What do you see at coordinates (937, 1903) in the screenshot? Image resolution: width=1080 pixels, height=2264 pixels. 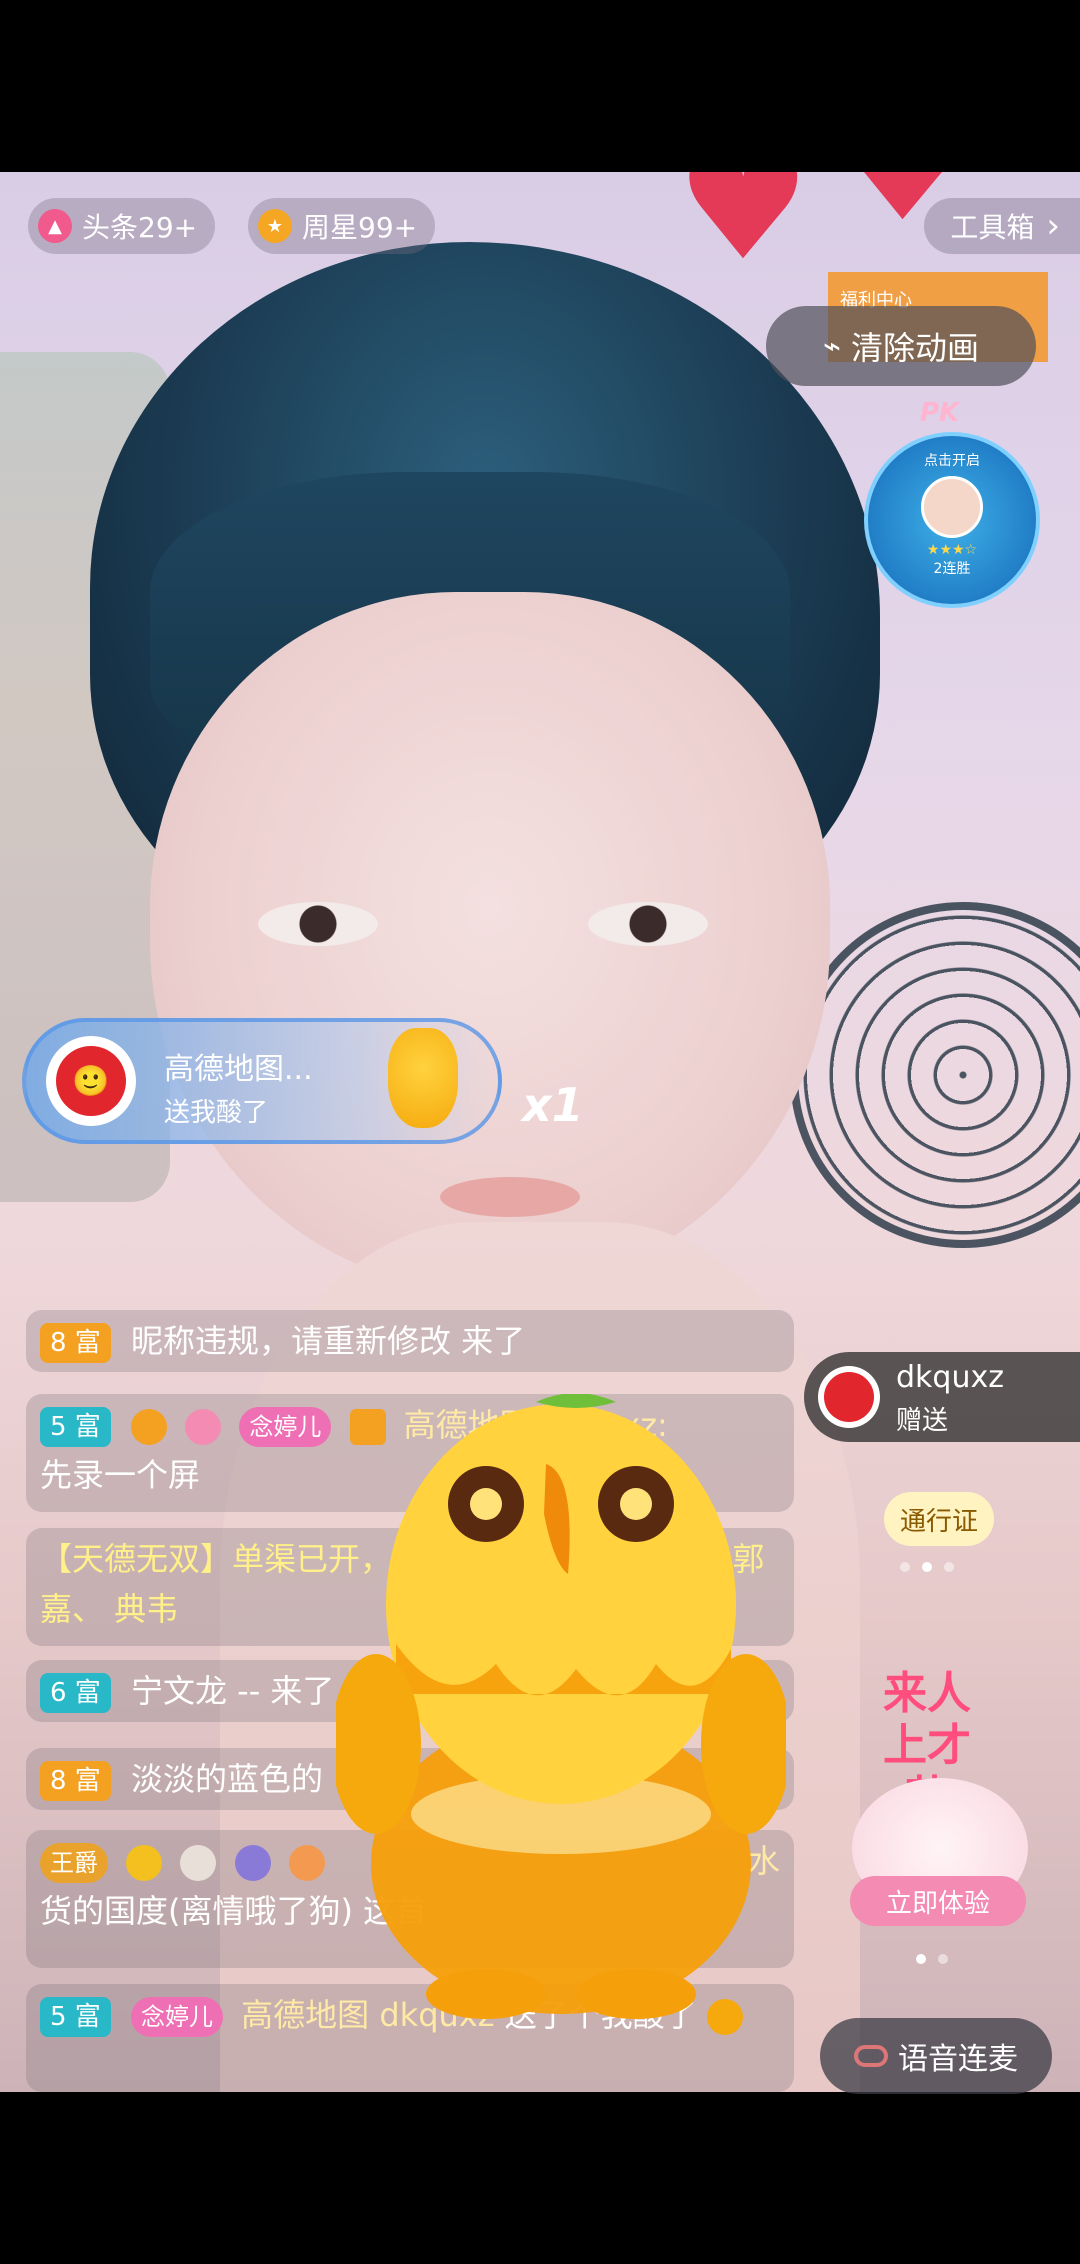 I see `try-label: 立即体验` at bounding box center [937, 1903].